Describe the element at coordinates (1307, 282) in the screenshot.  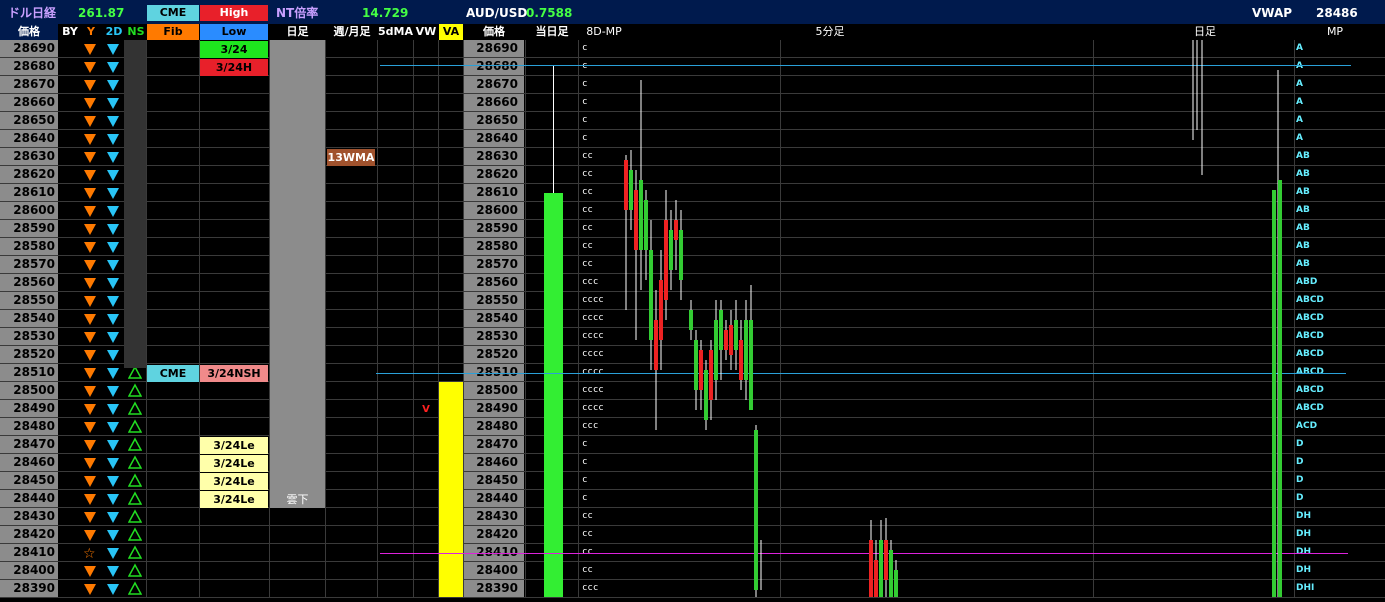
I see `market-profile-letters: ABD` at that location.